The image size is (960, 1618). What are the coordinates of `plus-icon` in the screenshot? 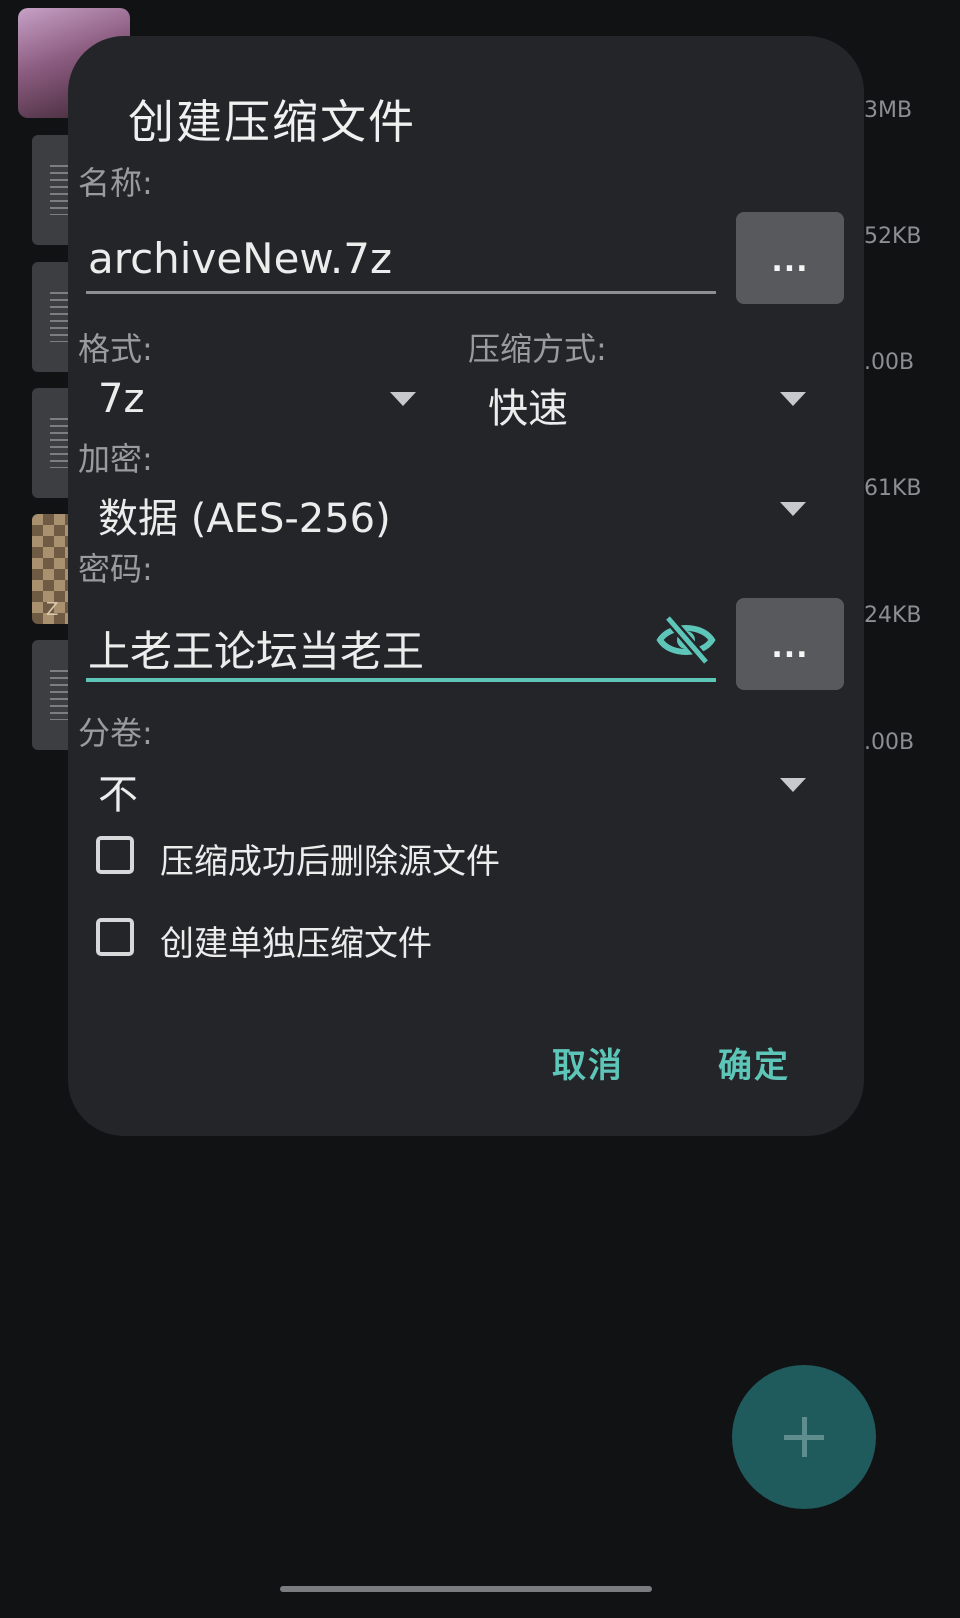 It's located at (804, 1437).